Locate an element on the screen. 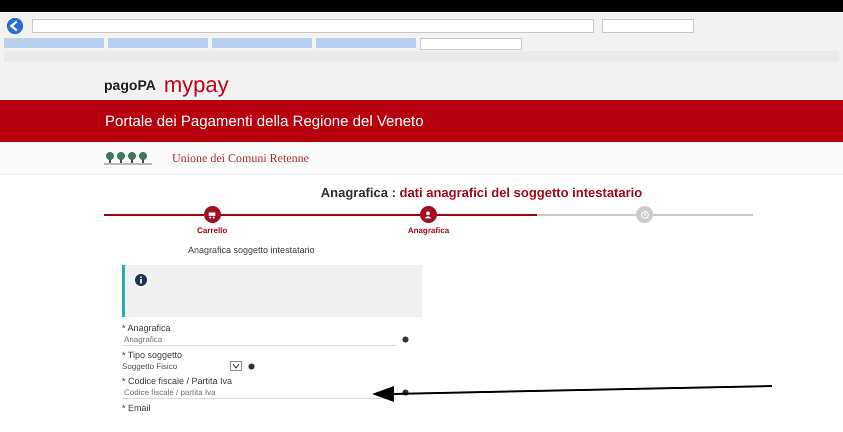  entity-name: Unione dei Comuni Retenne is located at coordinates (240, 158).